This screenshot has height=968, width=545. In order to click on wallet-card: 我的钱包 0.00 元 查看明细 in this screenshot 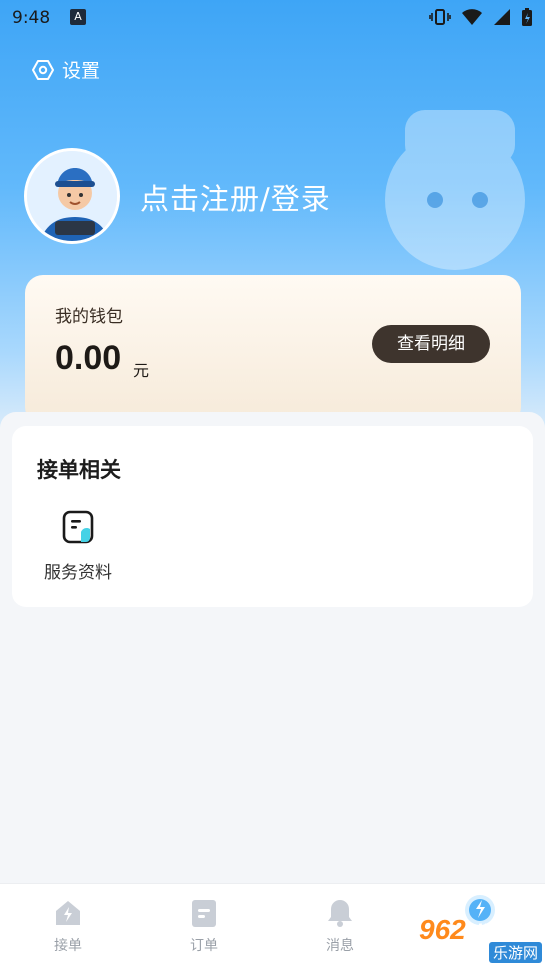, I will do `click(273, 350)`.